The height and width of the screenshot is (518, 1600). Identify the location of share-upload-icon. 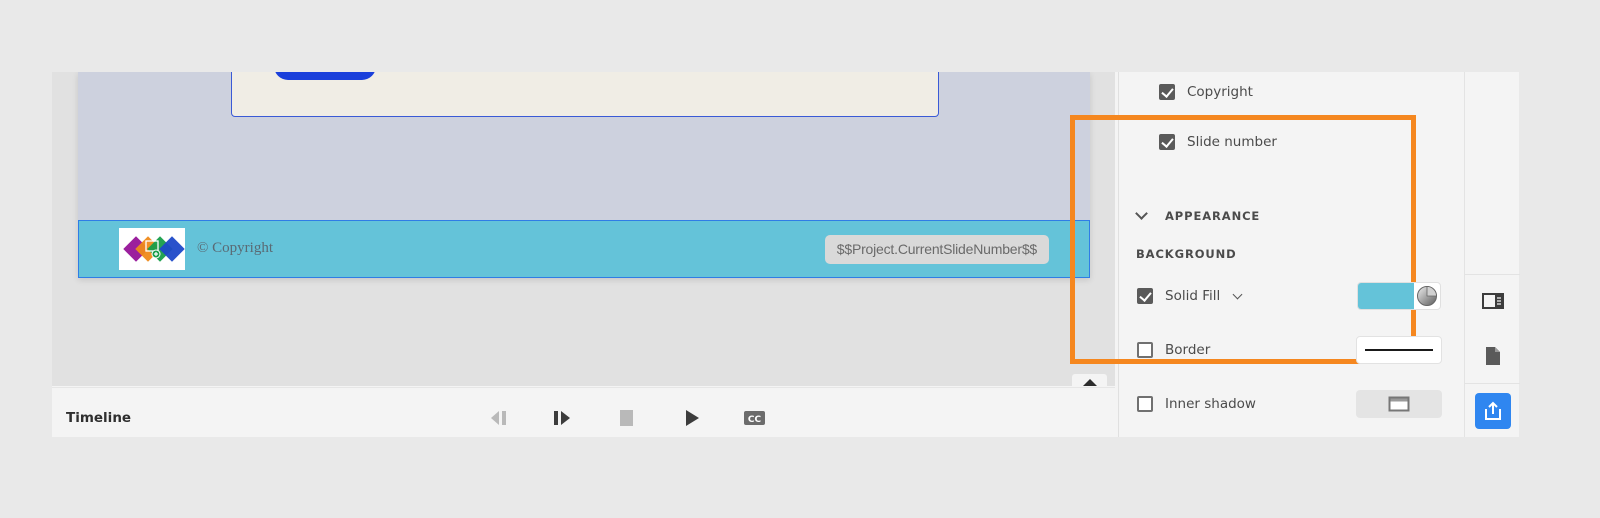
(1493, 410).